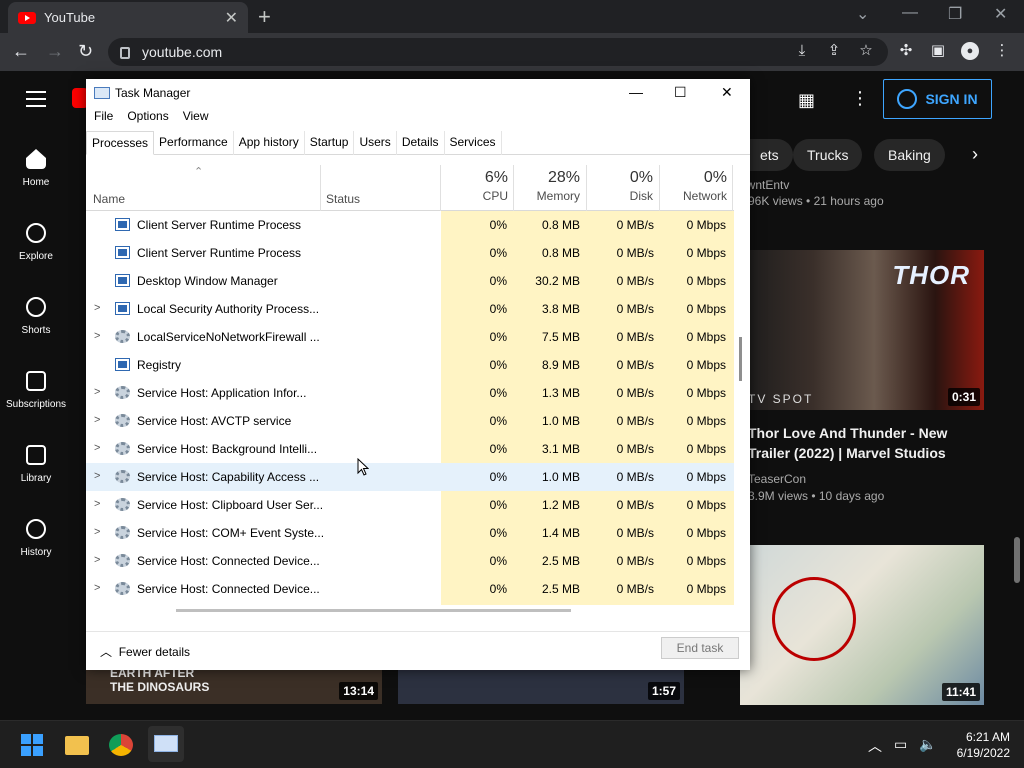 Image resolution: width=1024 pixels, height=768 pixels. I want to click on volume-icon: 🔈, so click(927, 744).